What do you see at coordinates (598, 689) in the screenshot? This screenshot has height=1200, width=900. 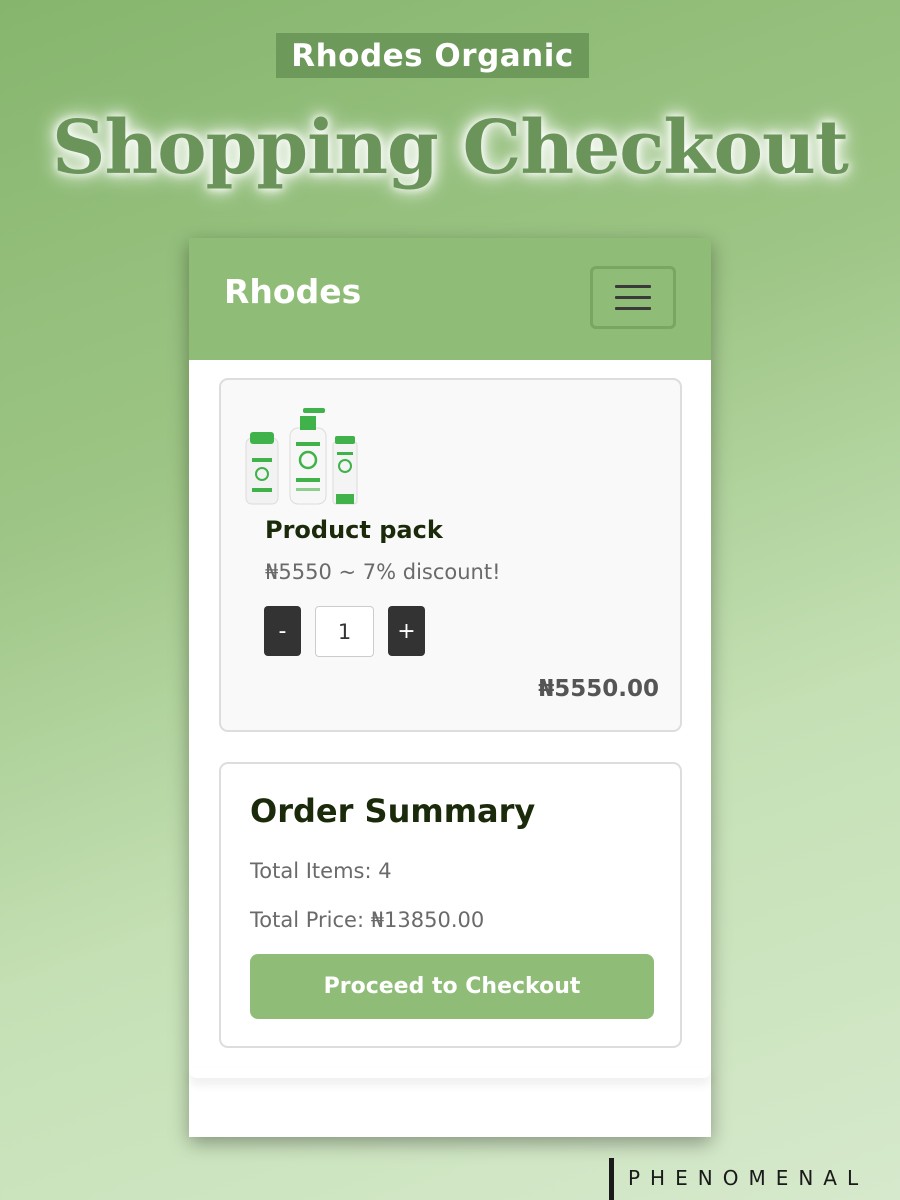 I see `product-total-price: ₦5550.00` at bounding box center [598, 689].